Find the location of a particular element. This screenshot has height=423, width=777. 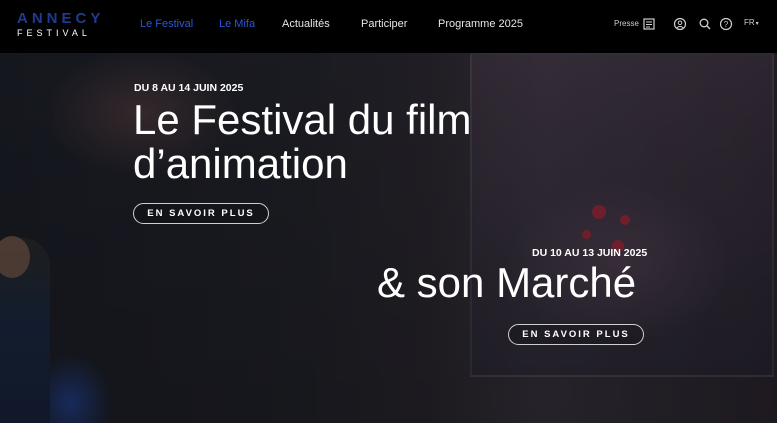

nav-link-programme: Programme 2025 is located at coordinates (480, 24).